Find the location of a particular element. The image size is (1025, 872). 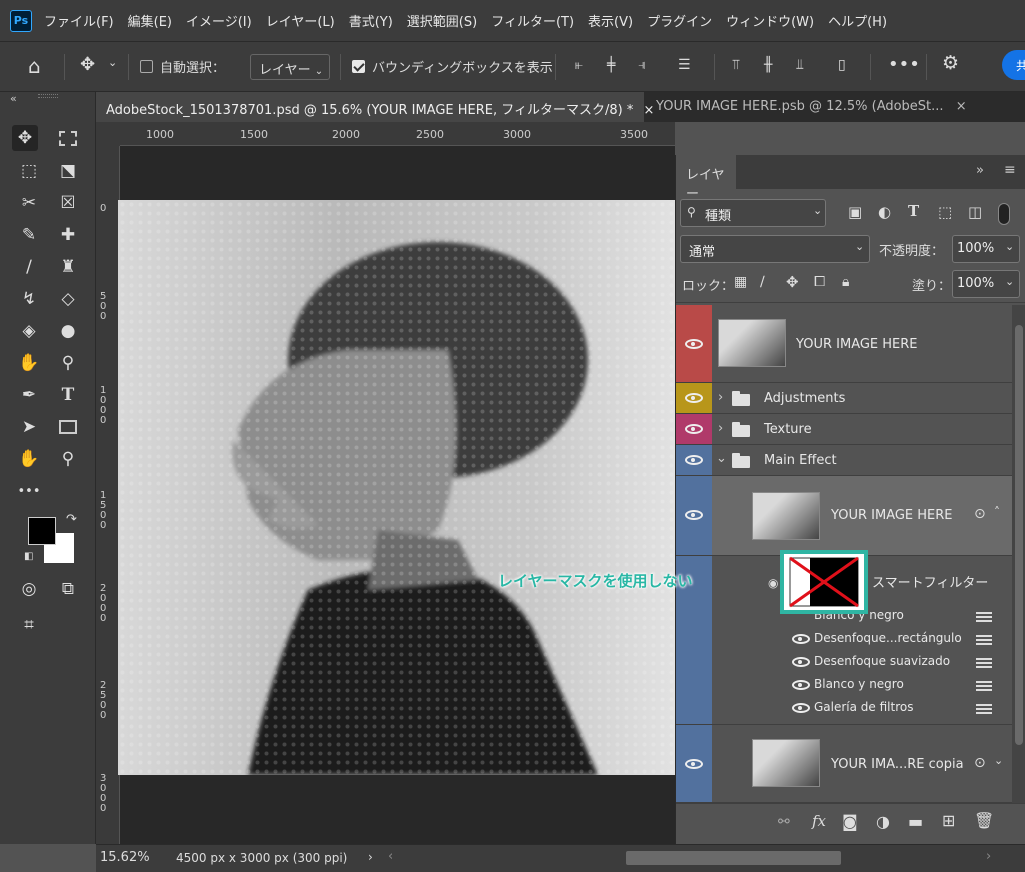

layer-row-copy: YOUR IMA...RE copia ⊙ ⌄ is located at coordinates (844, 764).